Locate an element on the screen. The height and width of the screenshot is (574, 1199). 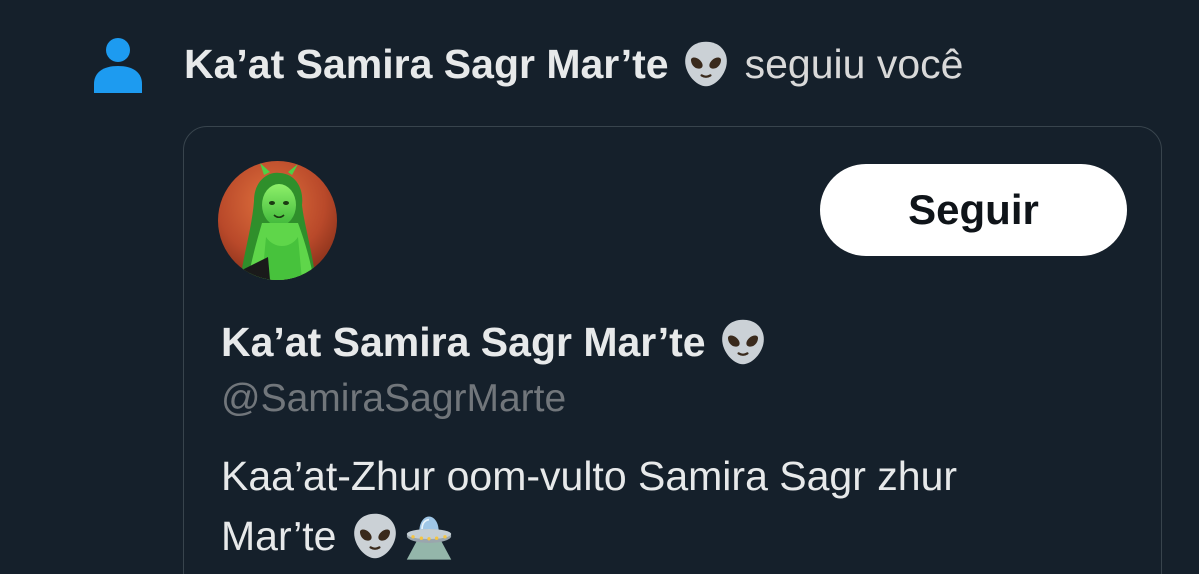
profile-handle: @SamiraSagrMarte is located at coordinates (393, 399).